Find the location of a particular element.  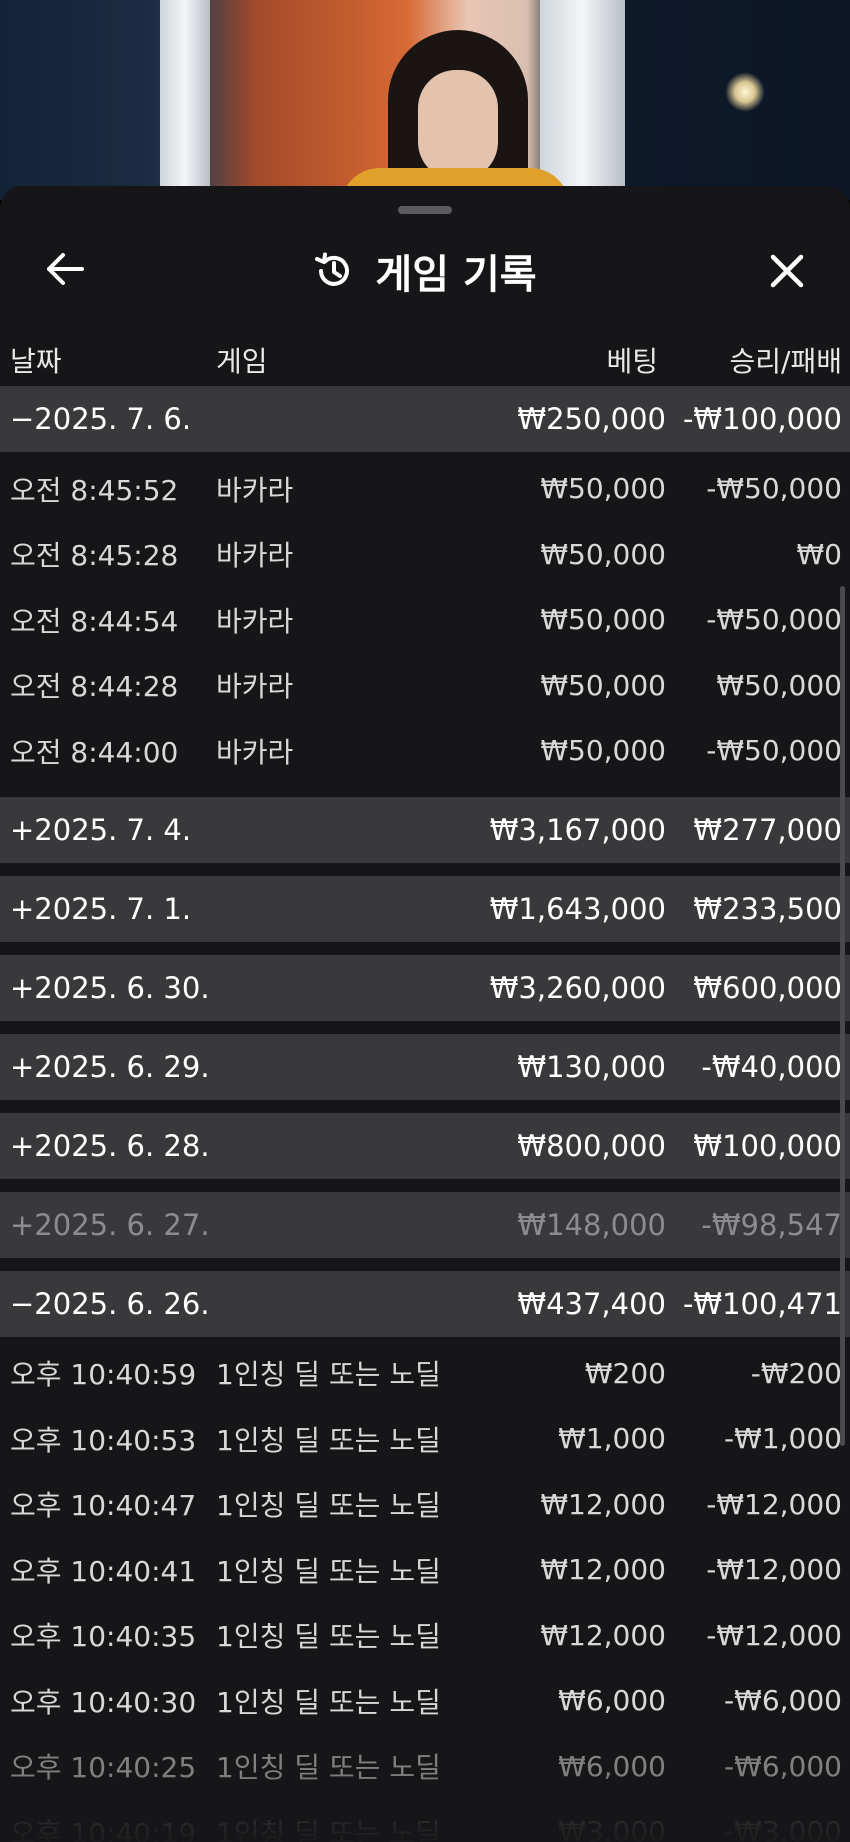

date-group-row: +2025. 6. 27. ₩148,000 -₩98,547 is located at coordinates (425, 1224).